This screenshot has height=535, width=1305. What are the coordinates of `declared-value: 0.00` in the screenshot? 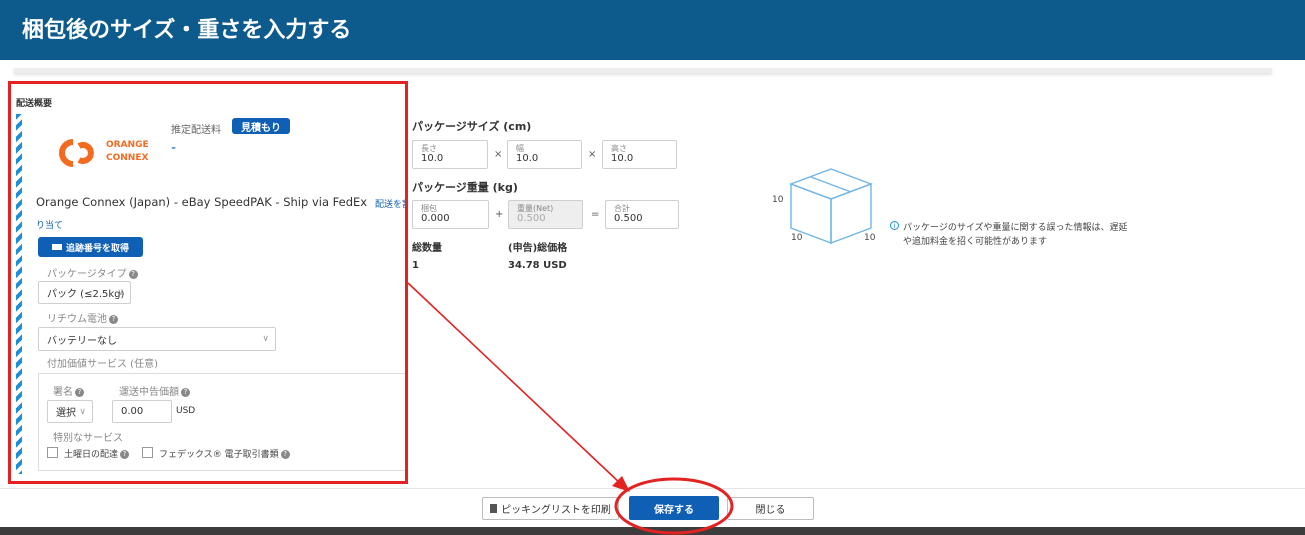 It's located at (132, 411).